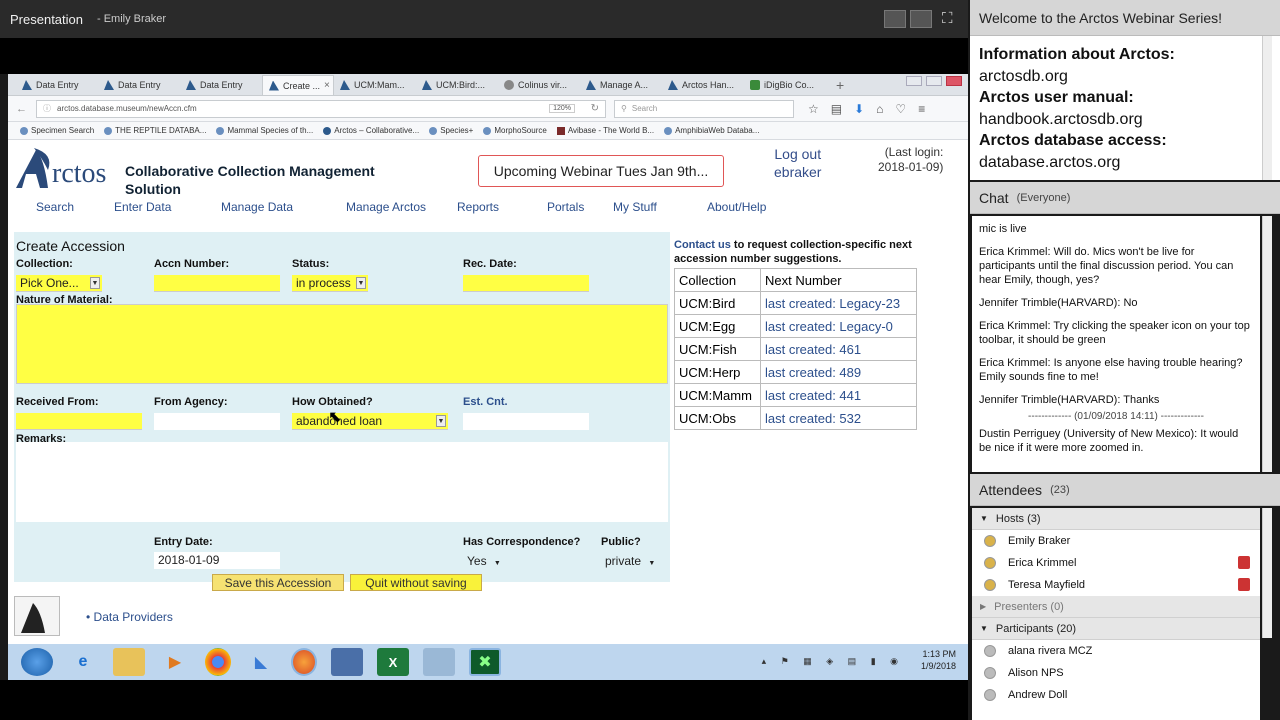 This screenshot has width=1280, height=720. What do you see at coordinates (797, 163) in the screenshot?
I see `logout-link: Log out ebraker` at bounding box center [797, 163].